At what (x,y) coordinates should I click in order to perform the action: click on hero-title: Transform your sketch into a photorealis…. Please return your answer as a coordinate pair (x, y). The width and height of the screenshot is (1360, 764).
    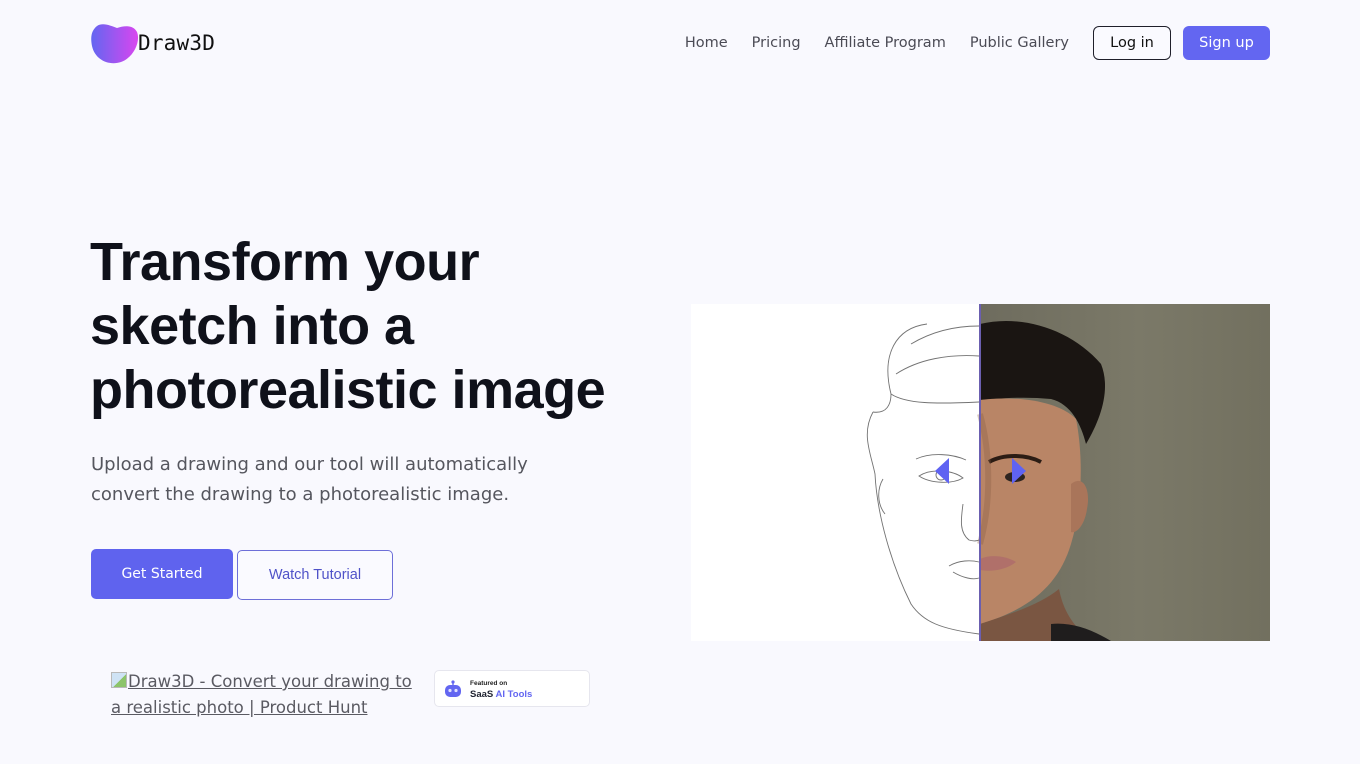
    Looking at the image, I should click on (348, 326).